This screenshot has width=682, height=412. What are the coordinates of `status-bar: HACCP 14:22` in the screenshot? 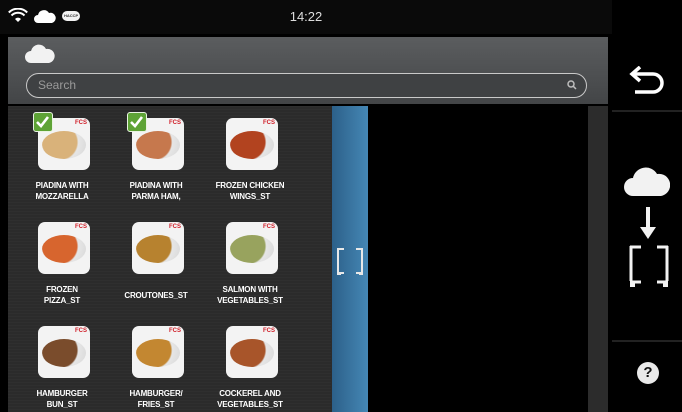 It's located at (306, 17).